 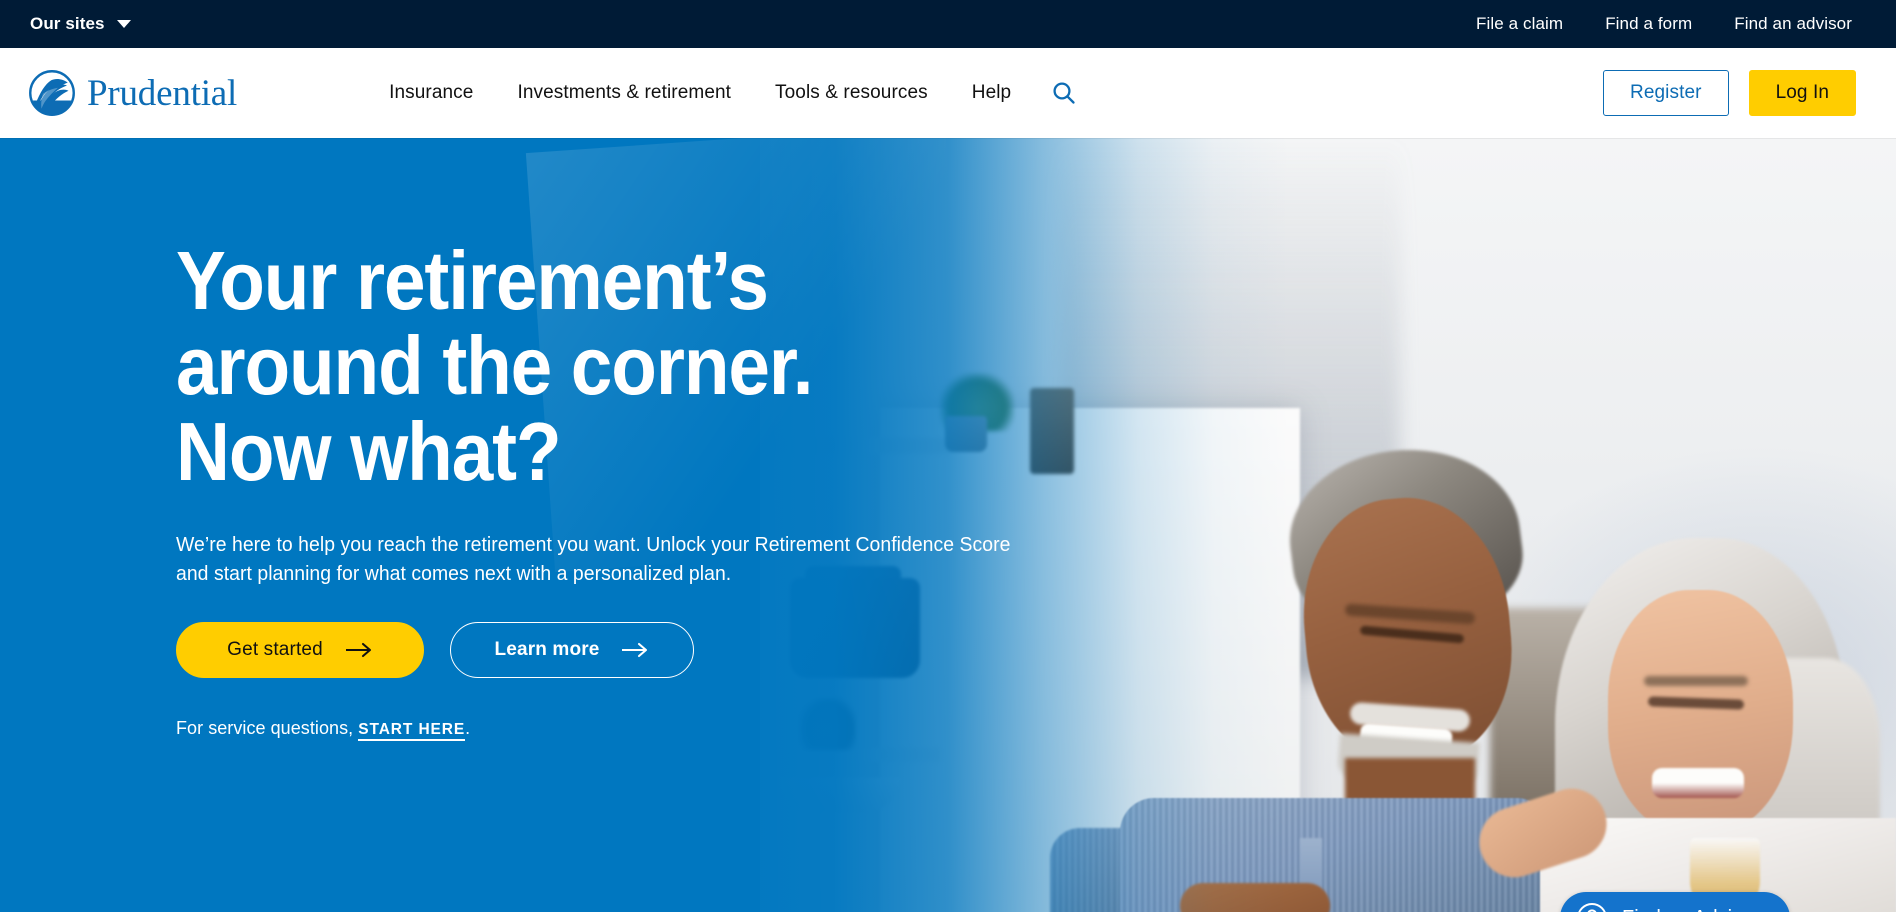 I want to click on learn-more-button: Learn more, so click(x=572, y=650).